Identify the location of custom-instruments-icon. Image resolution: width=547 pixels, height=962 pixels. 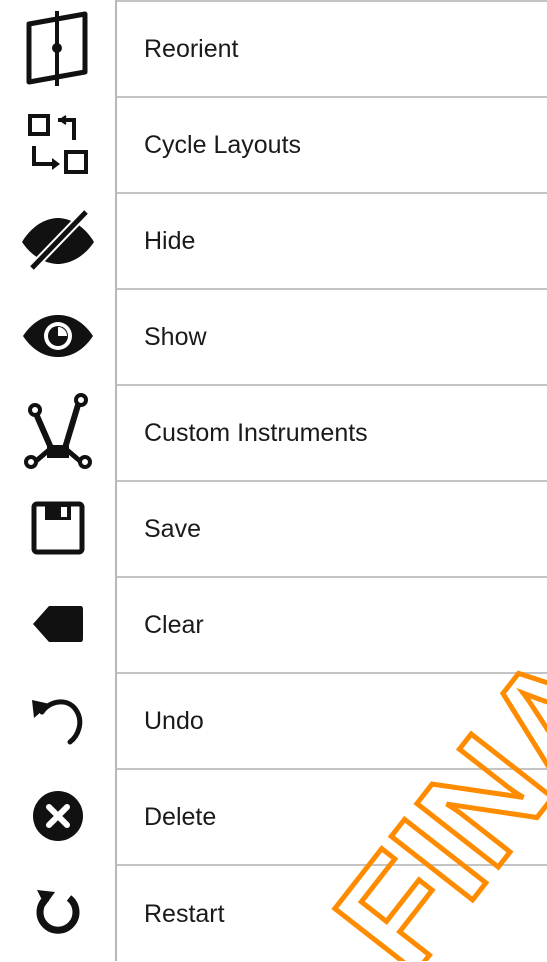
(57, 432).